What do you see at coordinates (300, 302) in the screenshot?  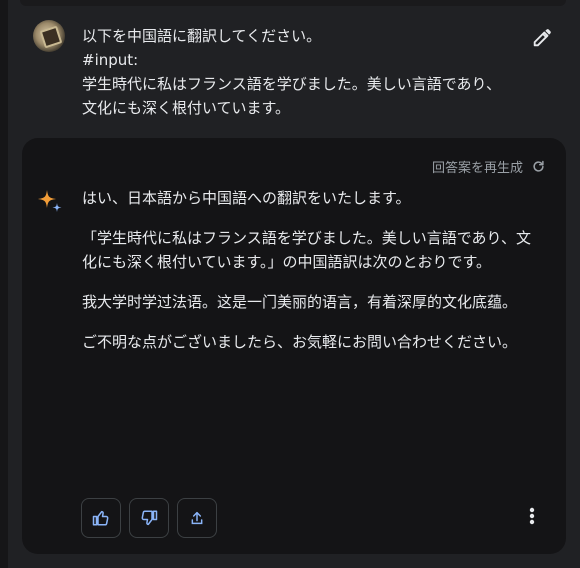 I see `response-paragraph: 我大学时学过法语。这是一门美丽的语言，有着深厚的文化底蕴。` at bounding box center [300, 302].